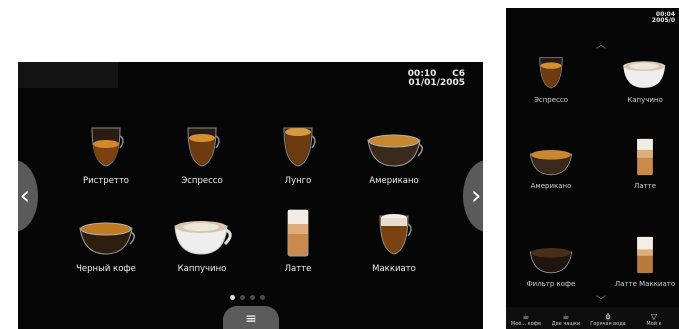 The width and height of the screenshot is (679, 329). What do you see at coordinates (247, 297) in the screenshot?
I see `page-indicator` at bounding box center [247, 297].